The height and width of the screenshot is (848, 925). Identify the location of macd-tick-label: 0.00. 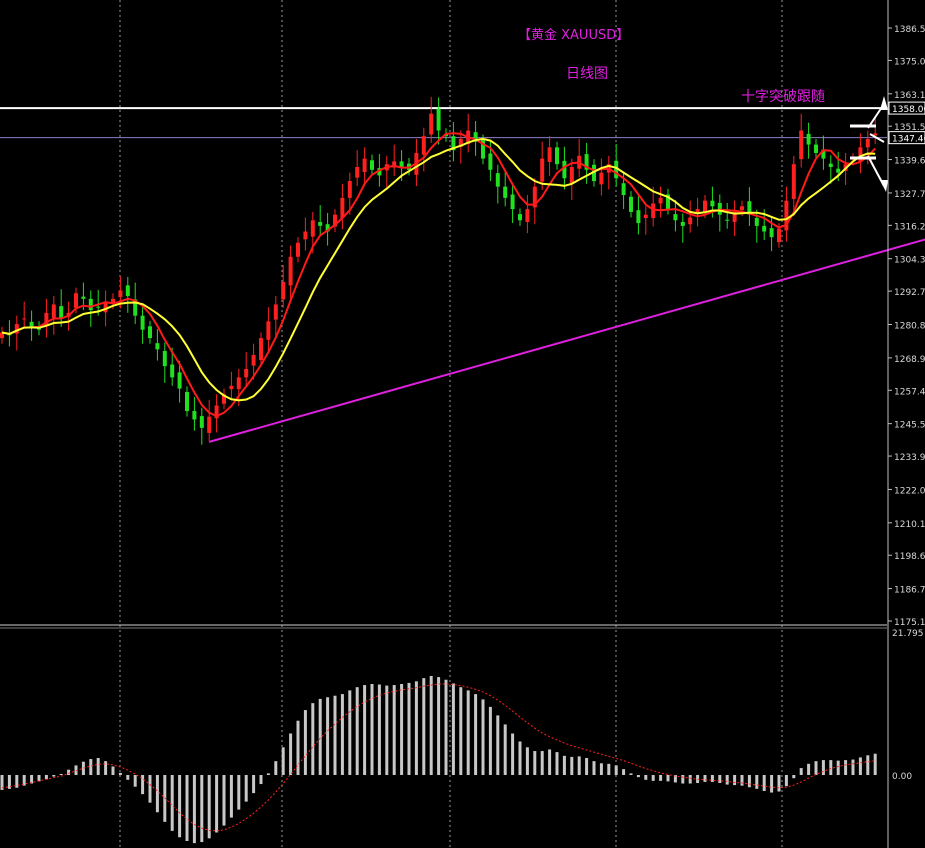
(902, 777).